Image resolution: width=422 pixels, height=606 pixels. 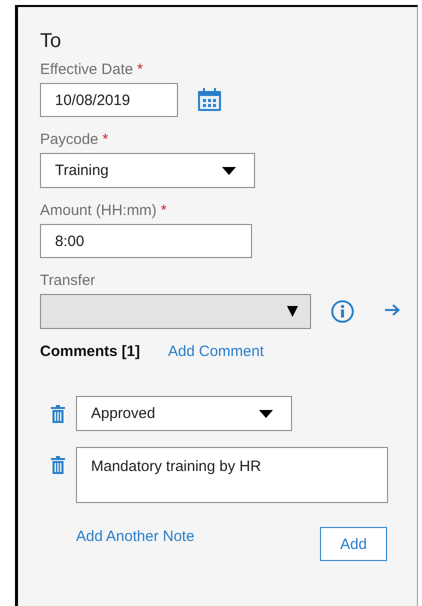 What do you see at coordinates (184, 413) in the screenshot?
I see `status-dropdown: Approved` at bounding box center [184, 413].